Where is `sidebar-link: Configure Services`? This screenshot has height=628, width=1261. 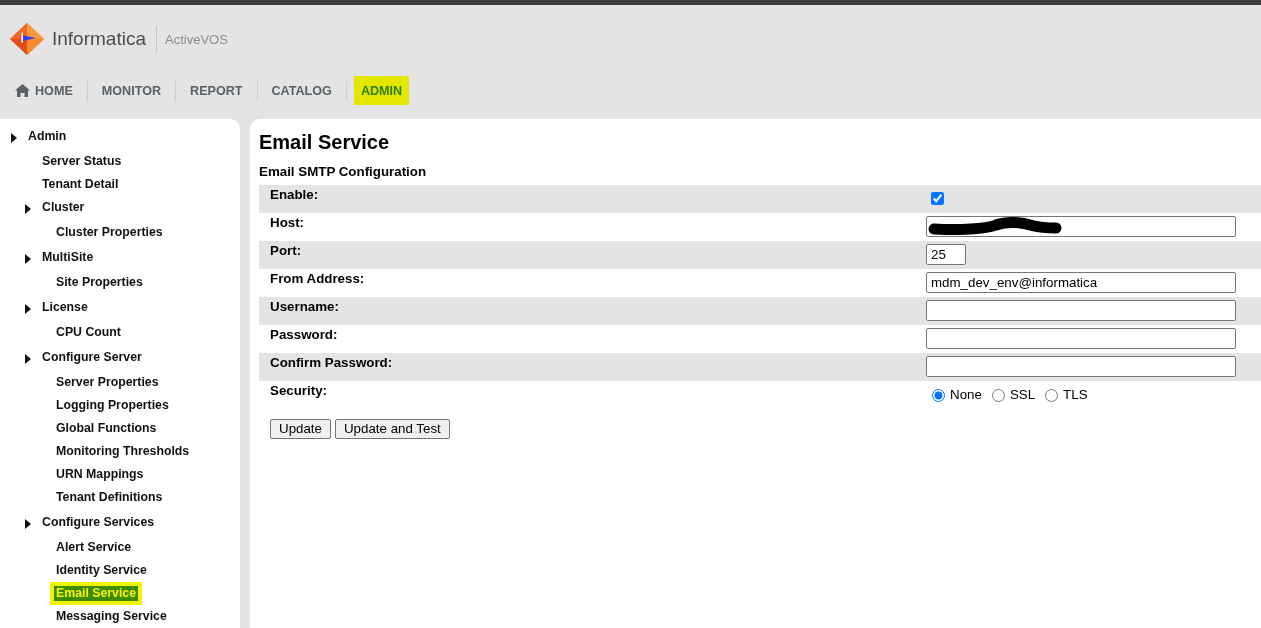 sidebar-link: Configure Services is located at coordinates (98, 522).